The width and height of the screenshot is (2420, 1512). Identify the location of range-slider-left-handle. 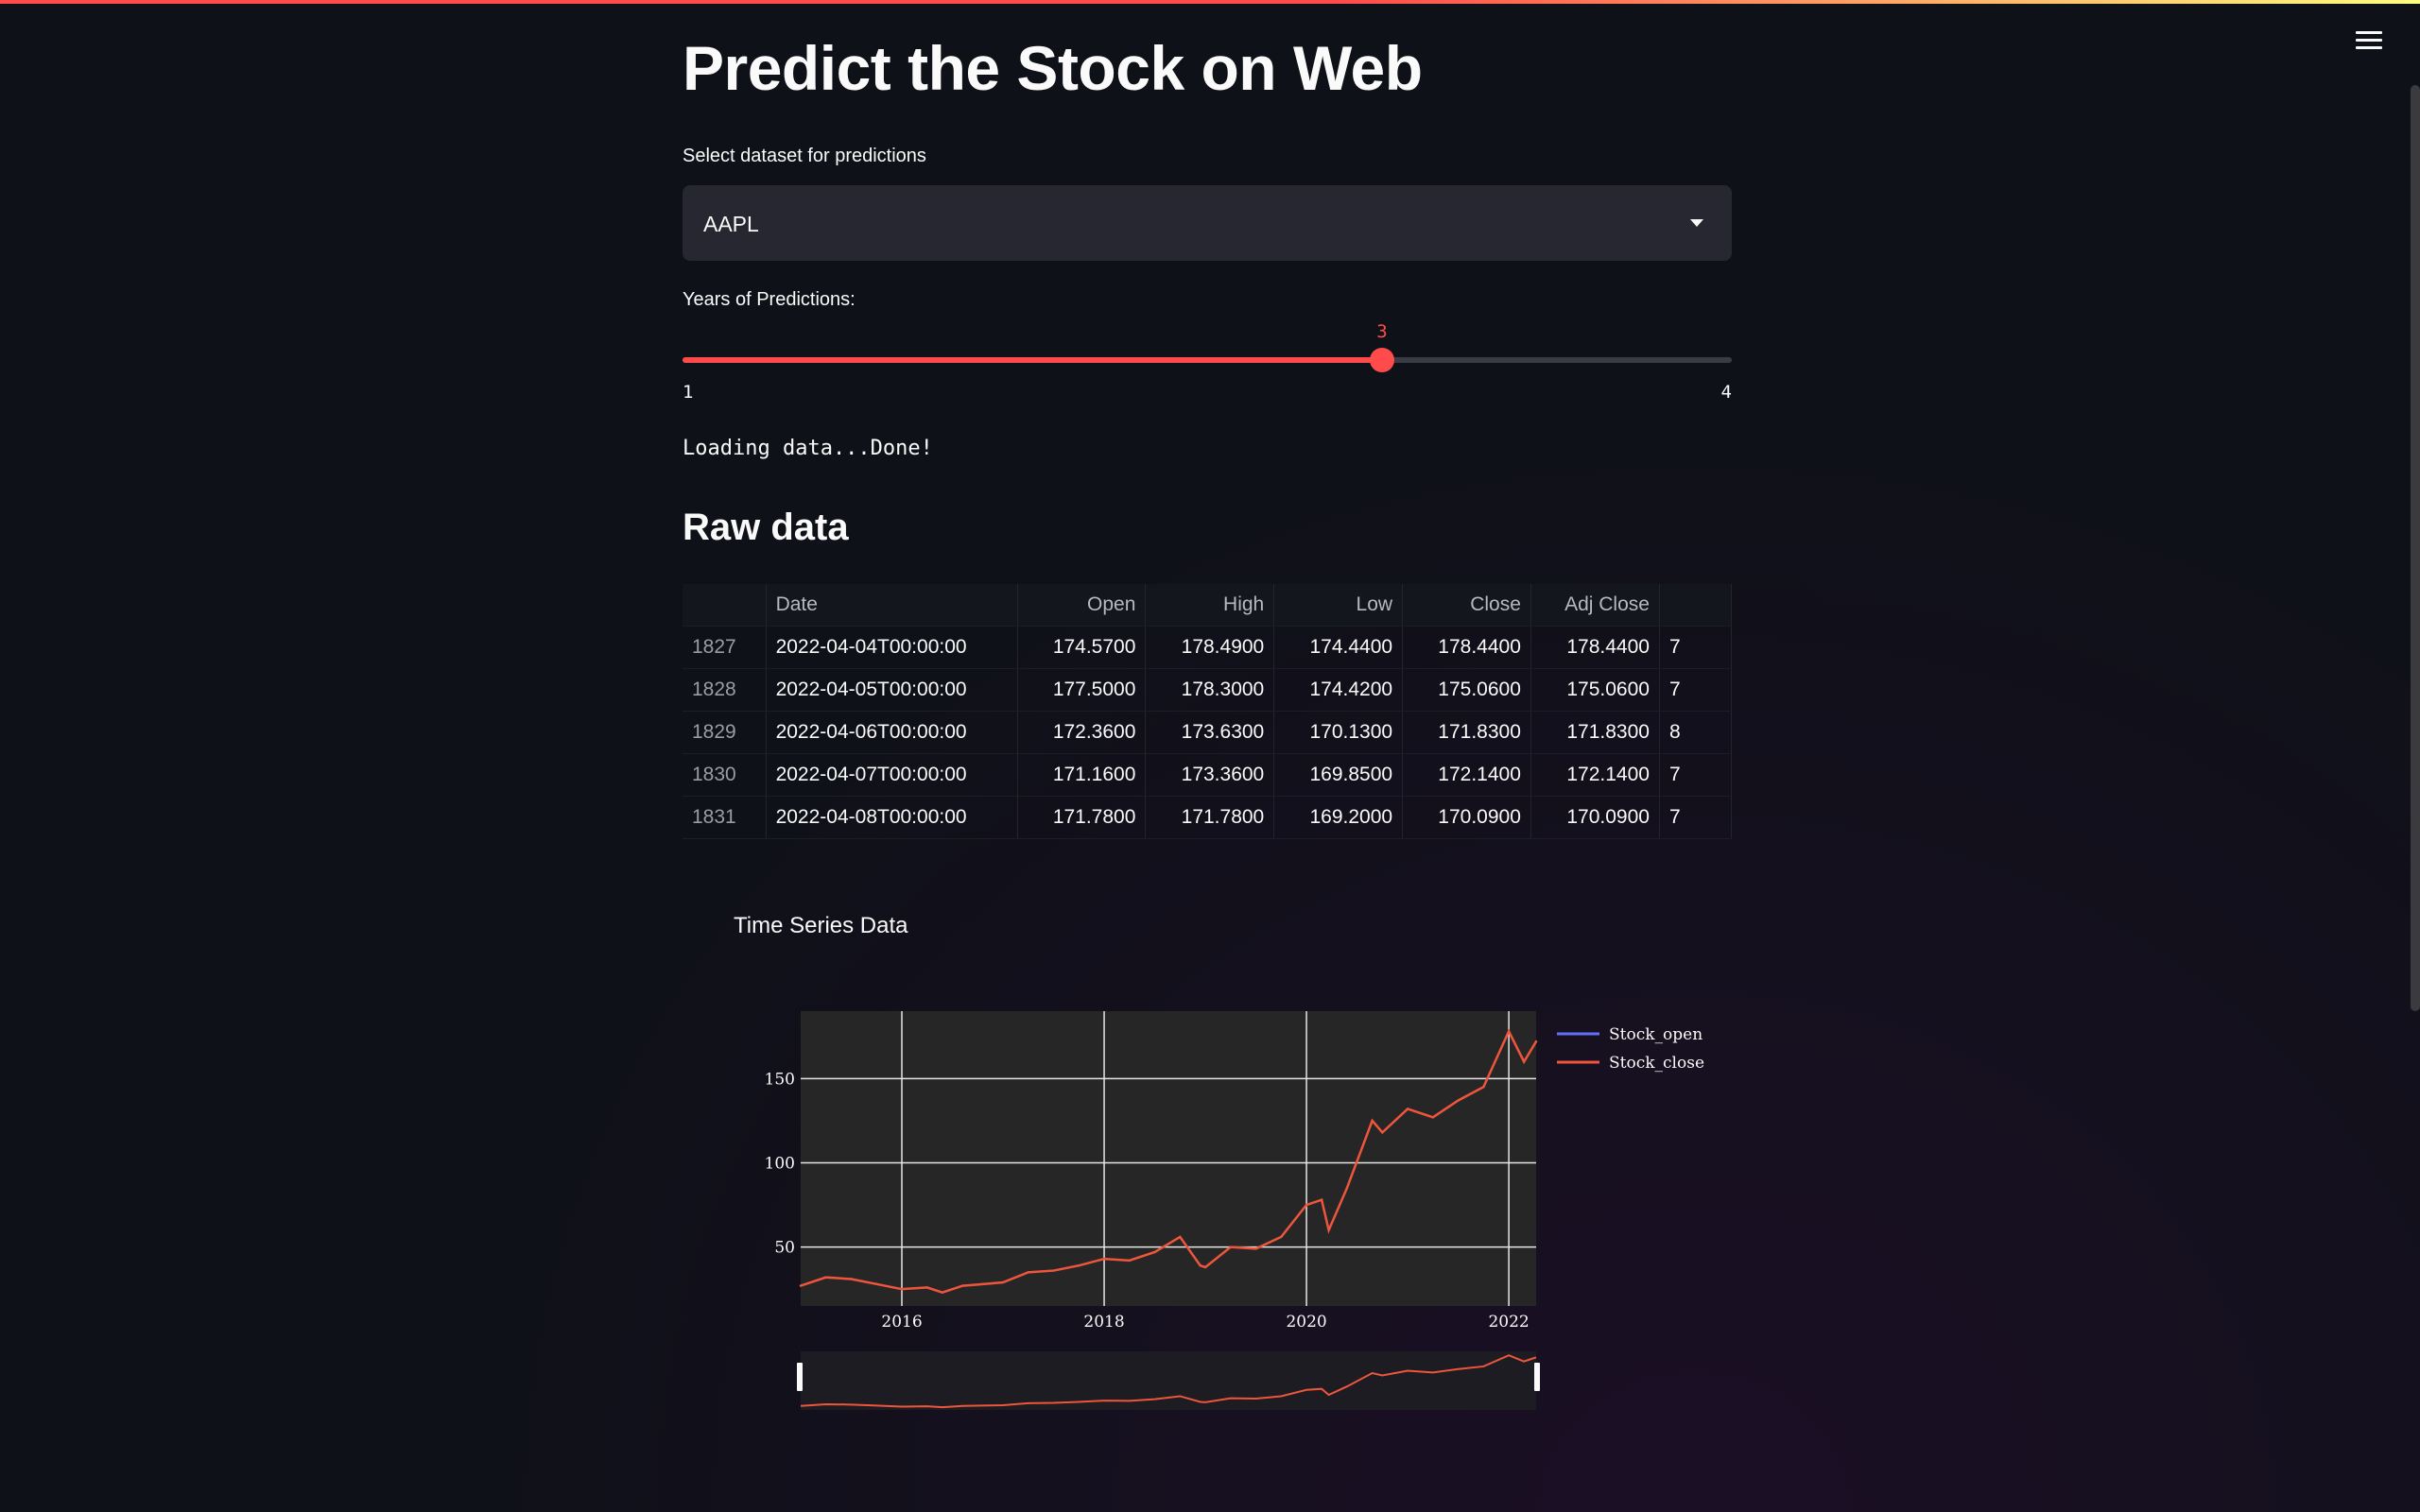
(800, 1377).